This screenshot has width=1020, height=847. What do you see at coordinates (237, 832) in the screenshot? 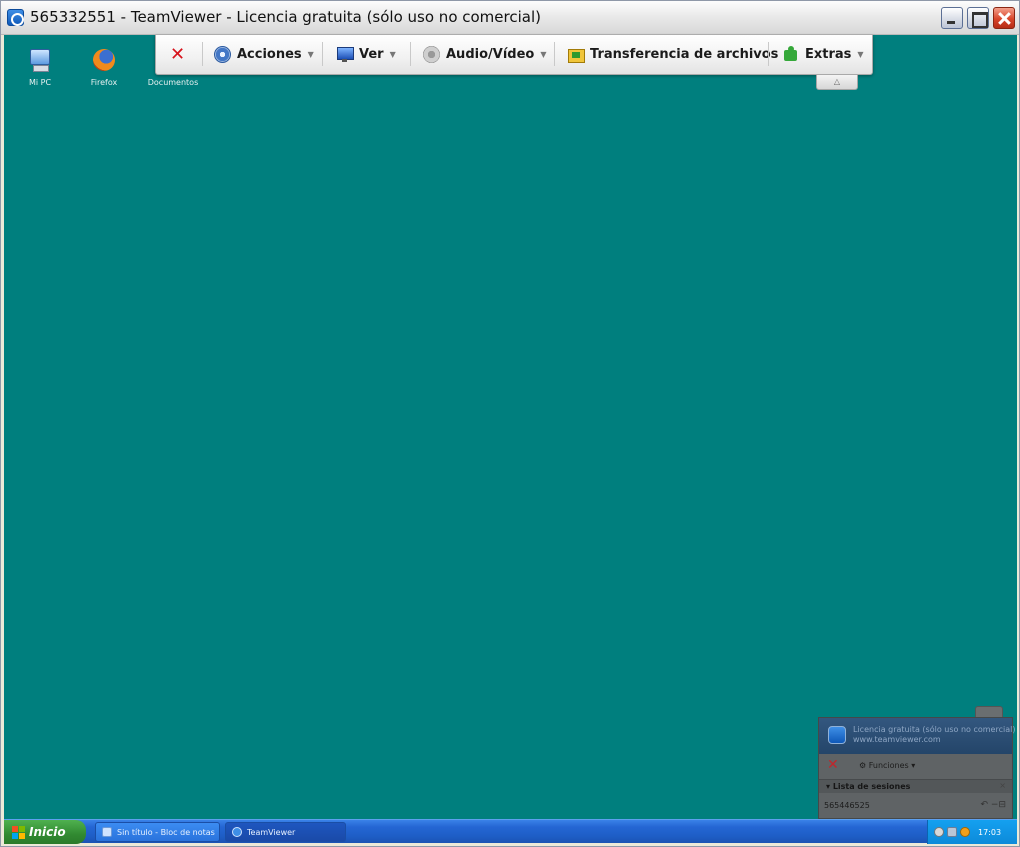
I see `teamviewer-icon` at bounding box center [237, 832].